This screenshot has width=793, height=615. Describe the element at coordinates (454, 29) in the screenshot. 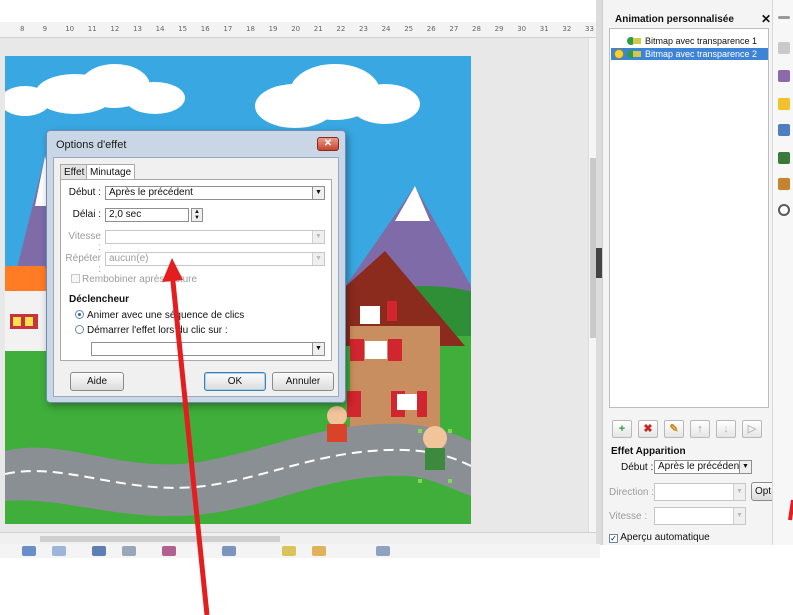

I see `ruler-tick-label: 27` at that location.